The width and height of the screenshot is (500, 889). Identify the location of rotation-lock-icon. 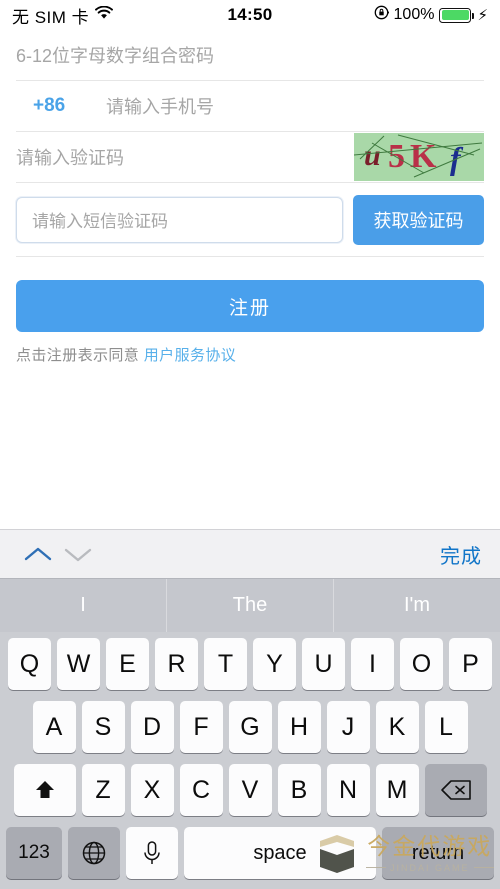
(381, 15).